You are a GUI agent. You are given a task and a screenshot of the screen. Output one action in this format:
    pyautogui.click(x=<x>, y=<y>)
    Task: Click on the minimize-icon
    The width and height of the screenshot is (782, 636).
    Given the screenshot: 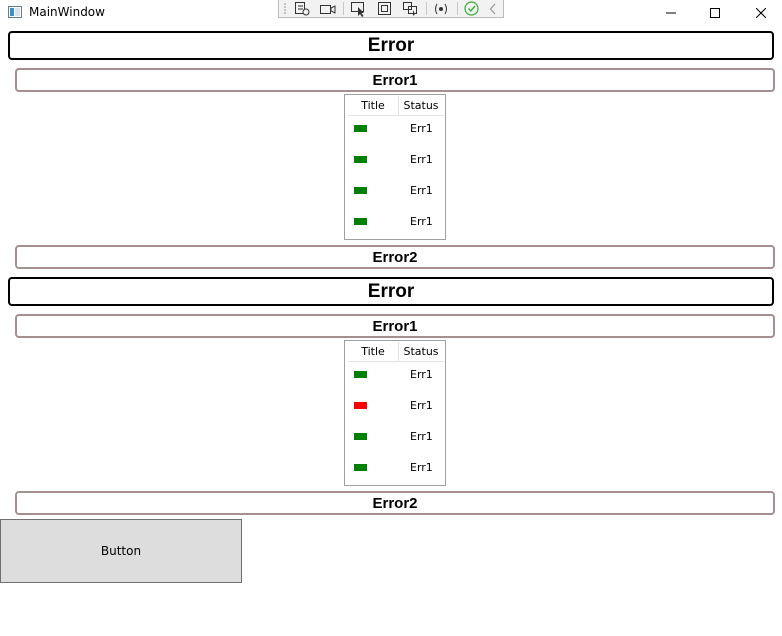 What is the action you would take?
    pyautogui.click(x=671, y=13)
    